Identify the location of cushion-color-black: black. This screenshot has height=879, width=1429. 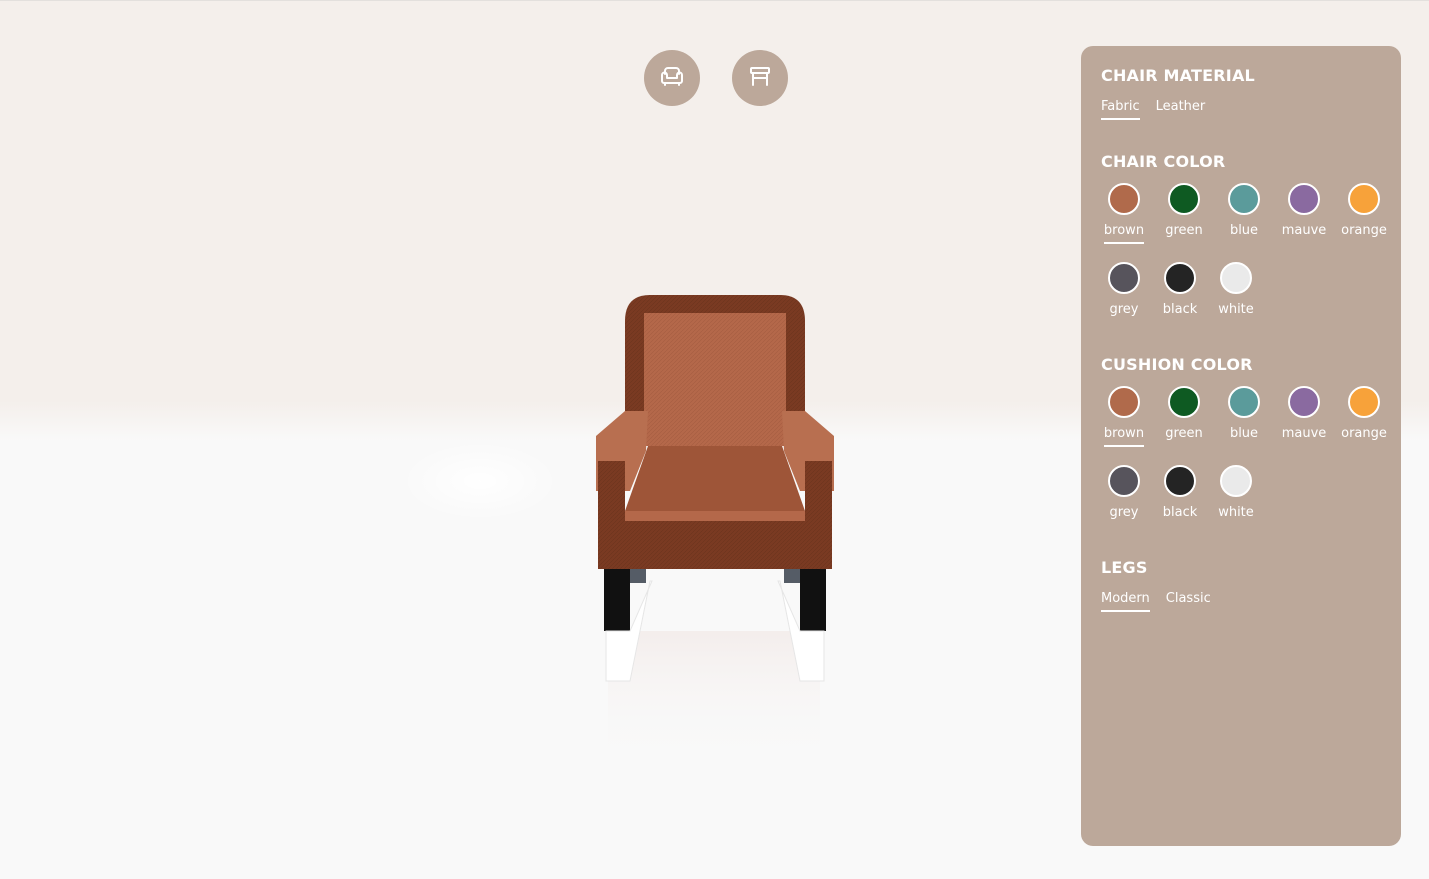
(1180, 495).